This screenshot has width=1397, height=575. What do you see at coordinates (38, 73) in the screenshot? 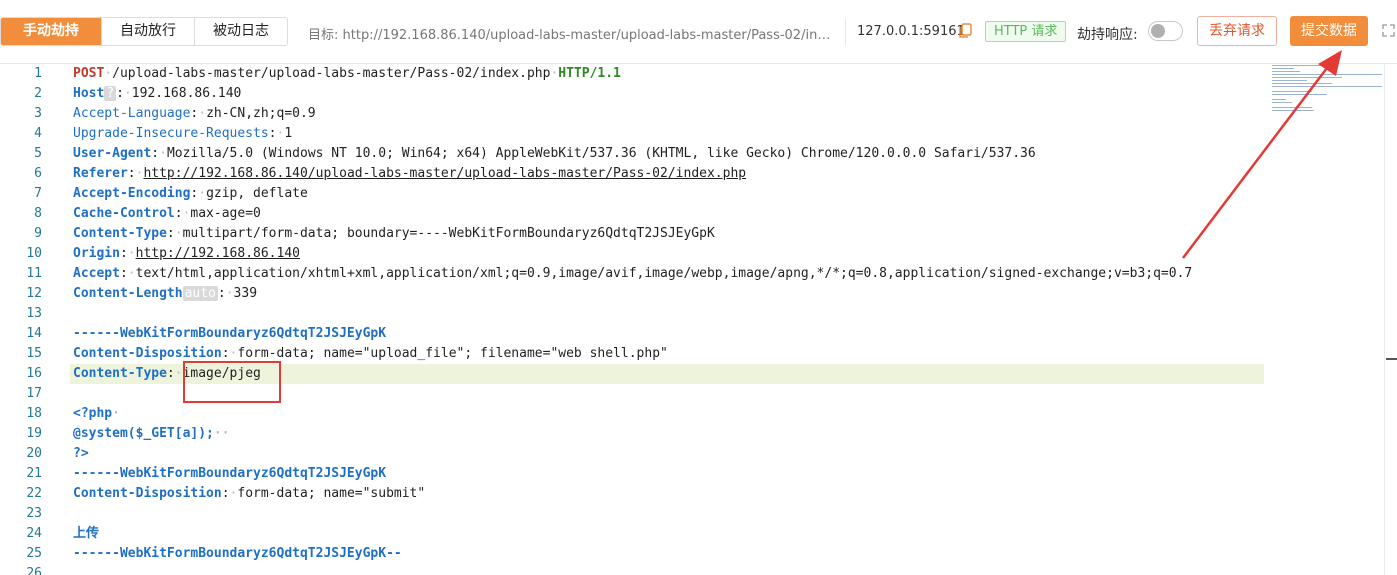
I see `line-number: 1` at bounding box center [38, 73].